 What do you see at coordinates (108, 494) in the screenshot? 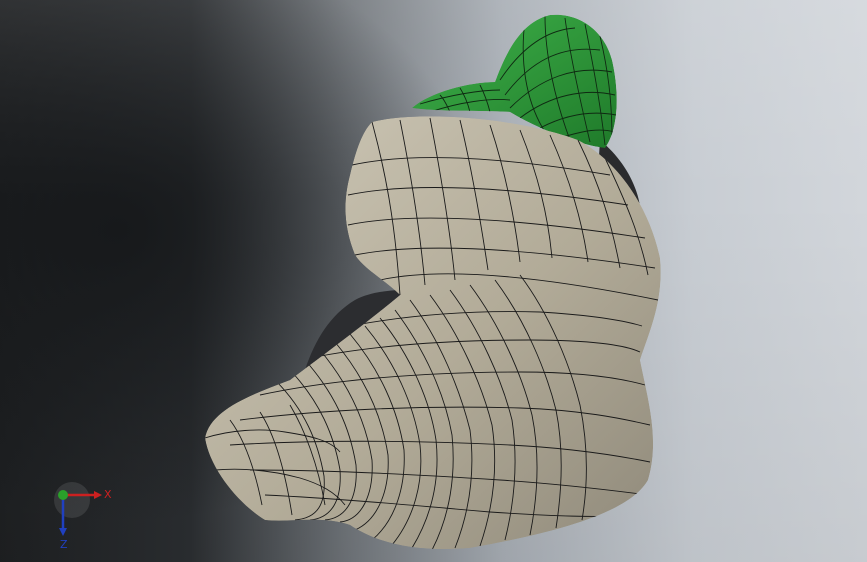
I see `x-axis-label: X` at bounding box center [108, 494].